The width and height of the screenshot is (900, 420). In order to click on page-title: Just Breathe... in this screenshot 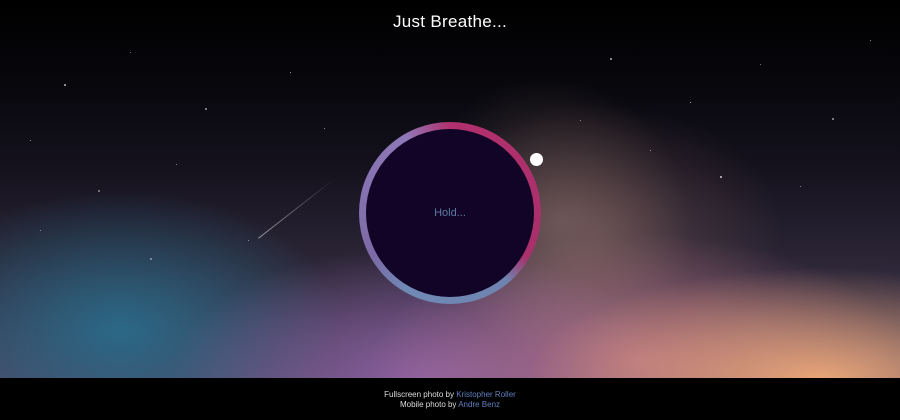, I will do `click(450, 21)`.